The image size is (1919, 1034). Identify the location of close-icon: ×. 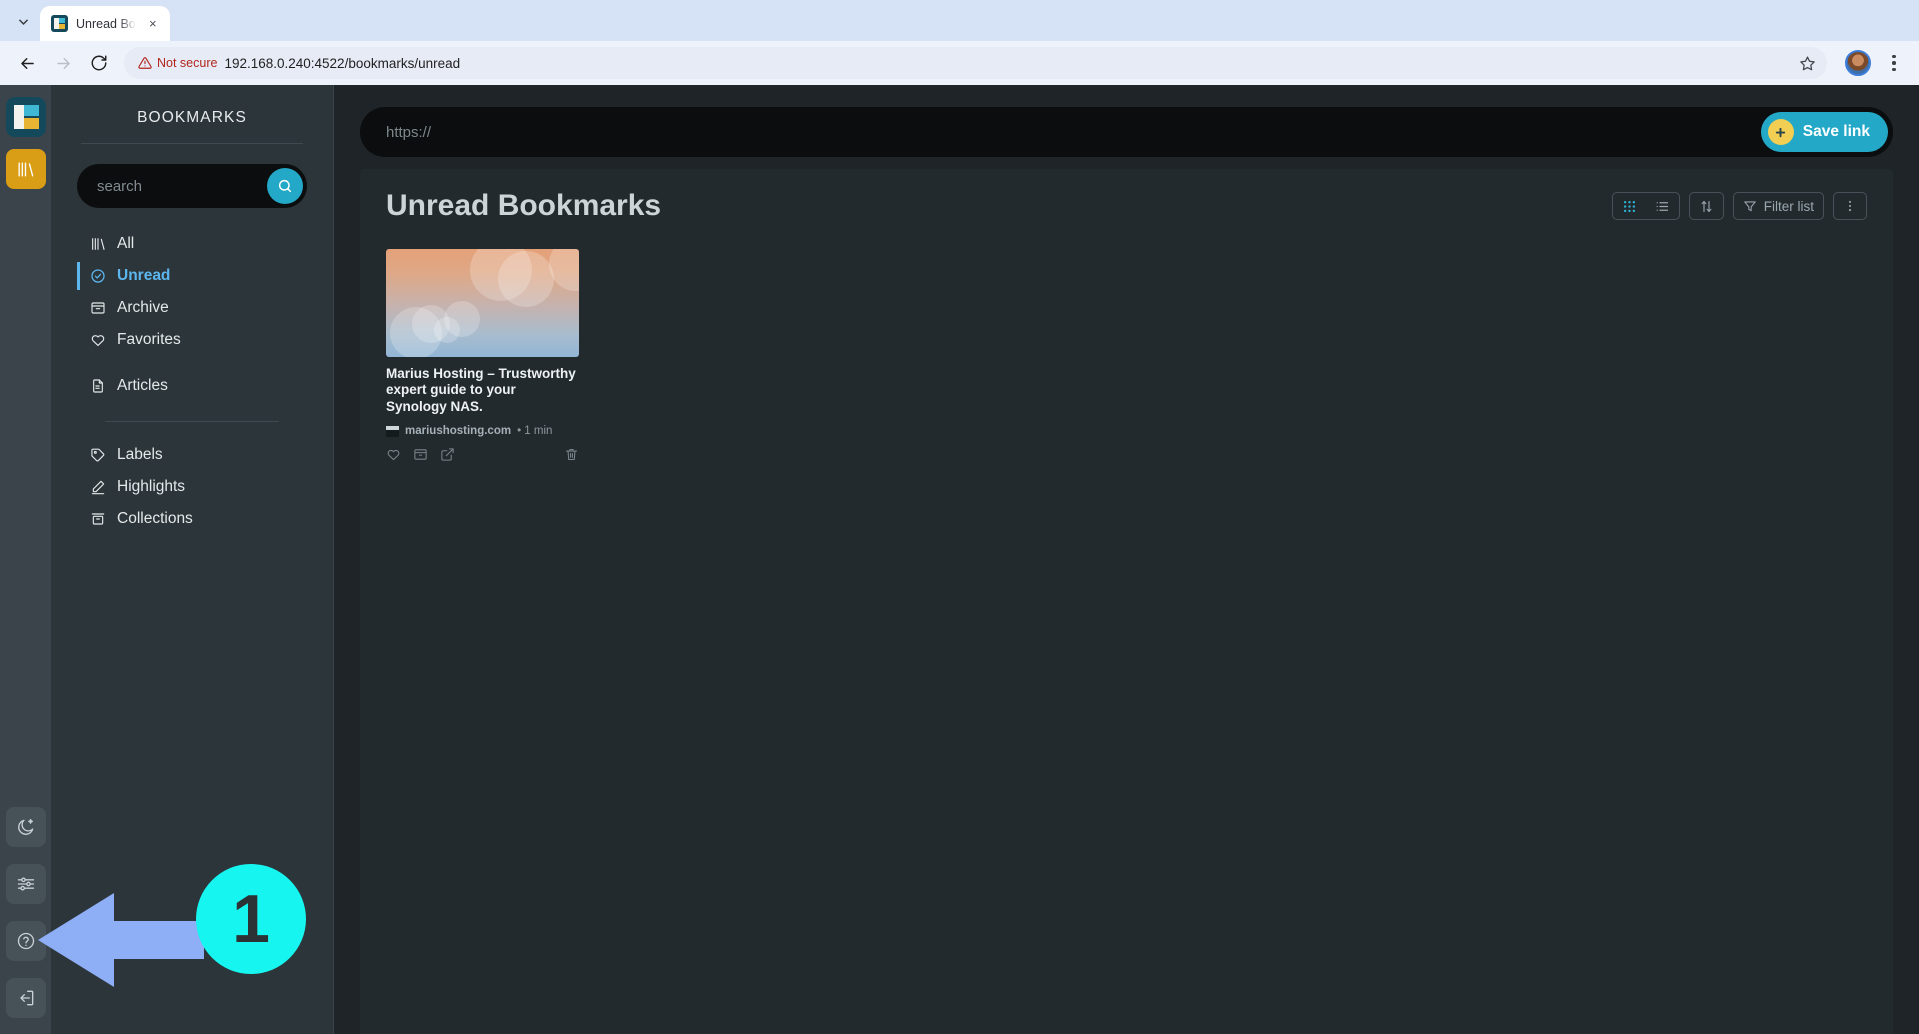
(153, 24).